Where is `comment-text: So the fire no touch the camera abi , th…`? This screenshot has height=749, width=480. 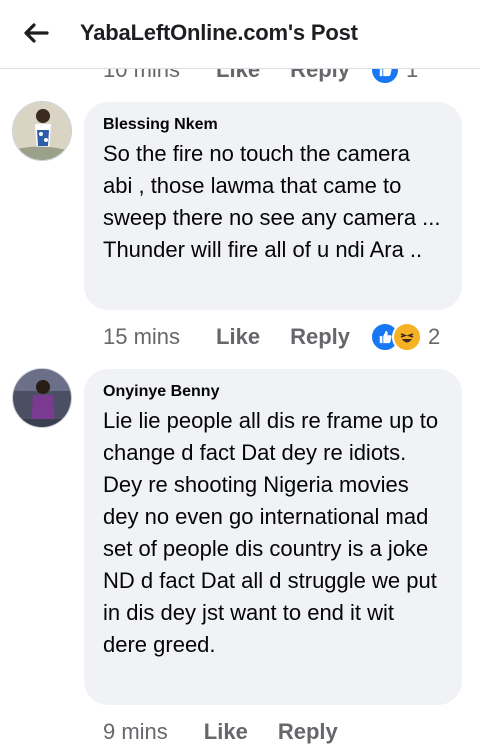
comment-text: So the fire no touch the camera abi , th… is located at coordinates (272, 201).